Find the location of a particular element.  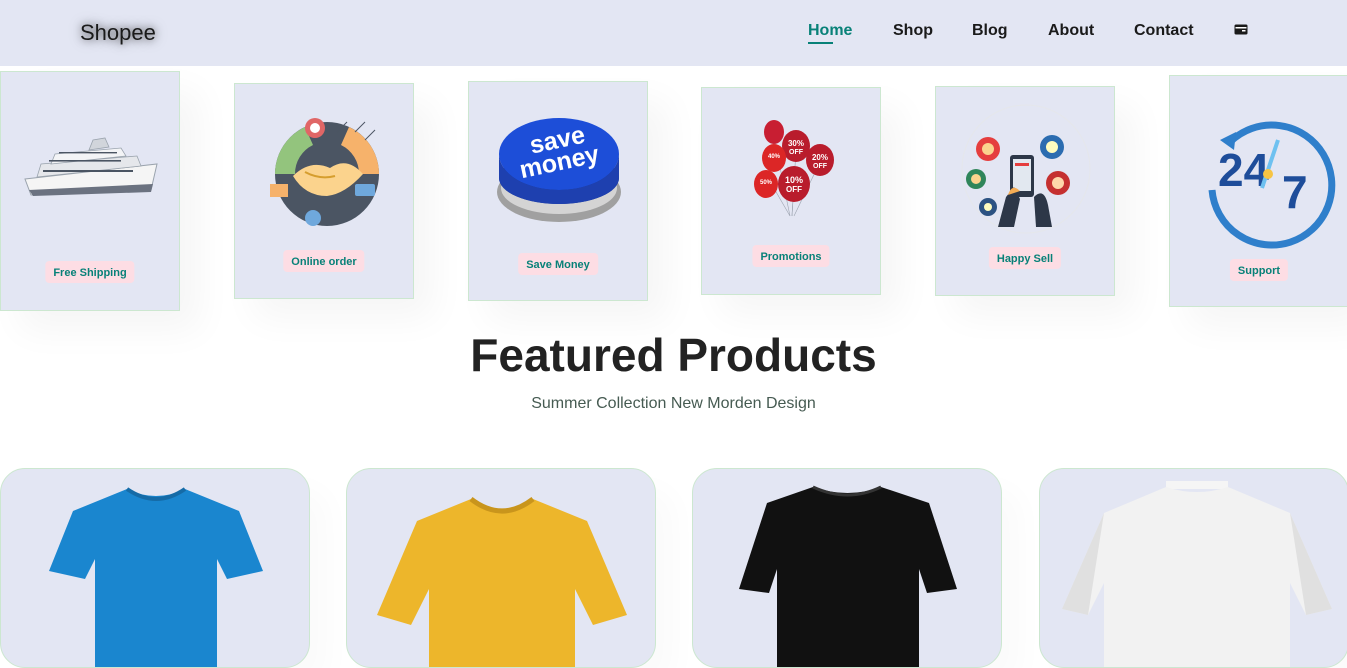

feature-support: 24 7 Support is located at coordinates (1258, 191).